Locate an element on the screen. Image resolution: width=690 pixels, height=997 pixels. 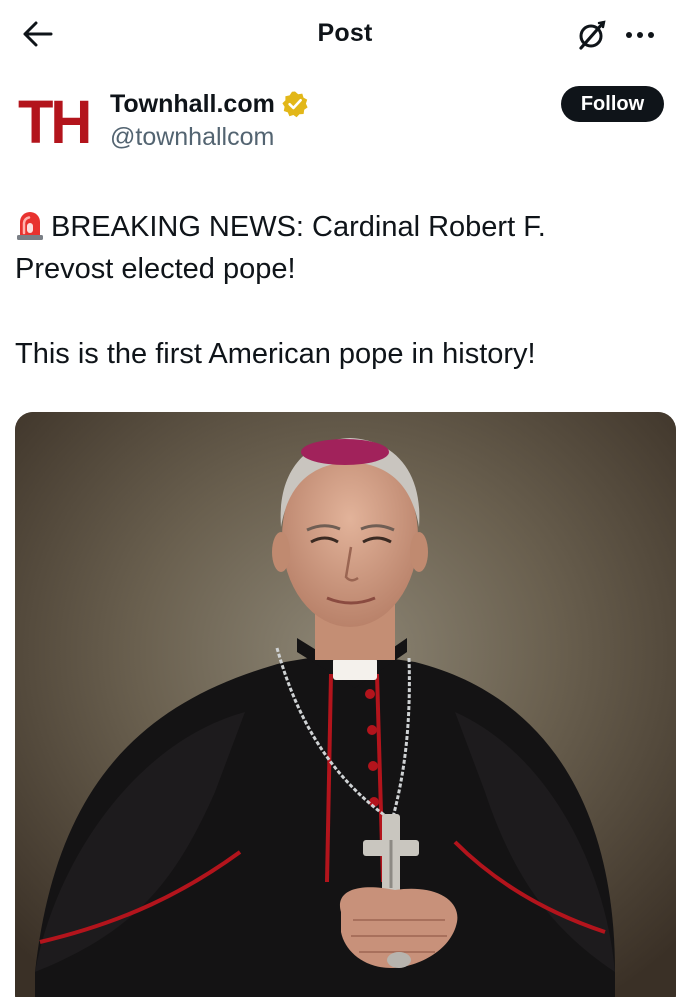
more-dots-icon is located at coordinates (640, 35).